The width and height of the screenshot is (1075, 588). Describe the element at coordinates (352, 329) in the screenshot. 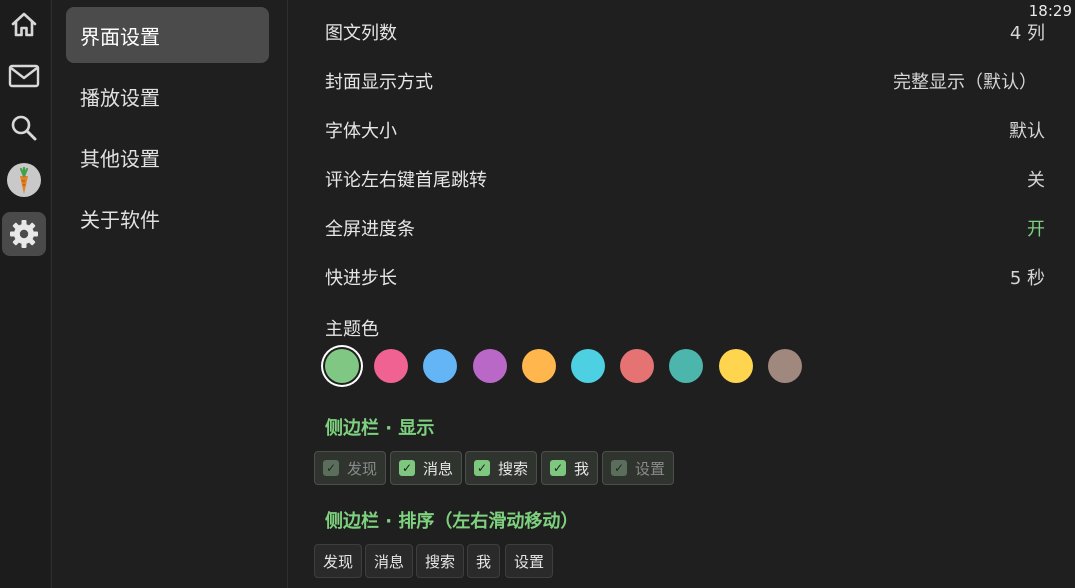

I see `theme-color-label: 主题色` at that location.